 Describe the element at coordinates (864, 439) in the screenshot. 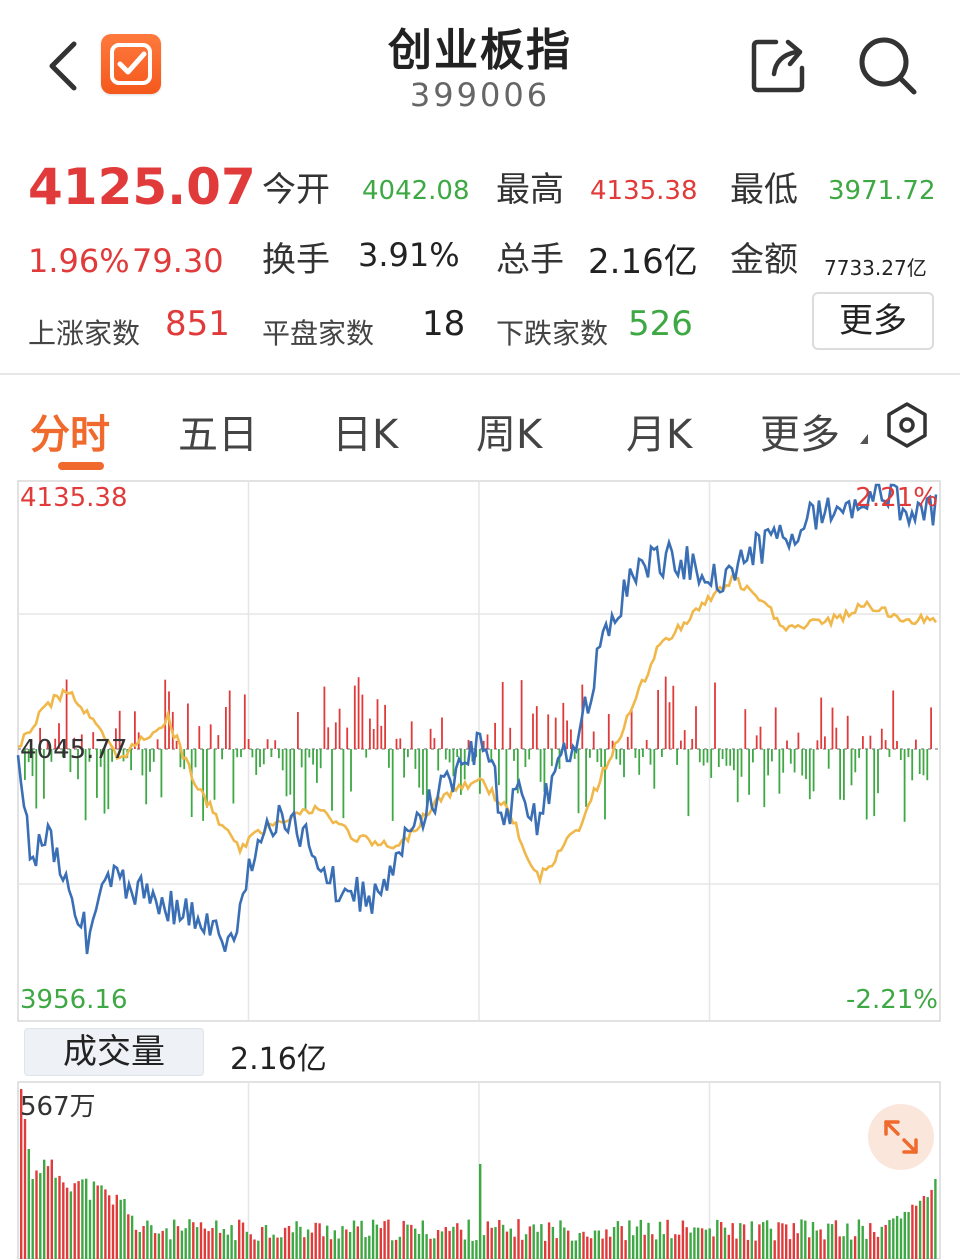

I see `dropdown-corner-icon` at that location.